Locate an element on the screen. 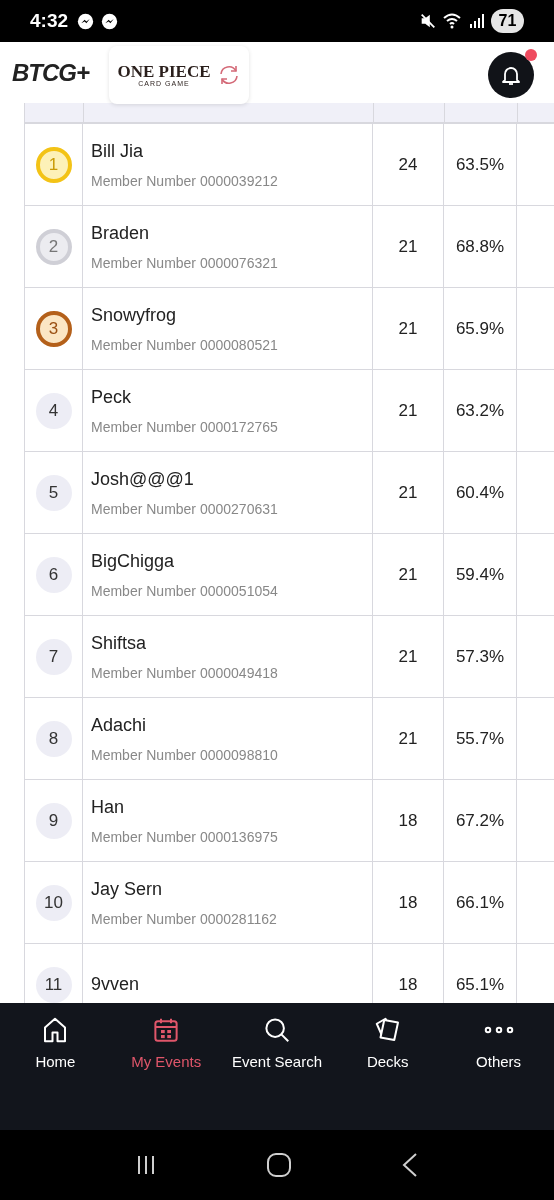 The image size is (554, 1200). battery-indicator: 71 is located at coordinates (507, 21).